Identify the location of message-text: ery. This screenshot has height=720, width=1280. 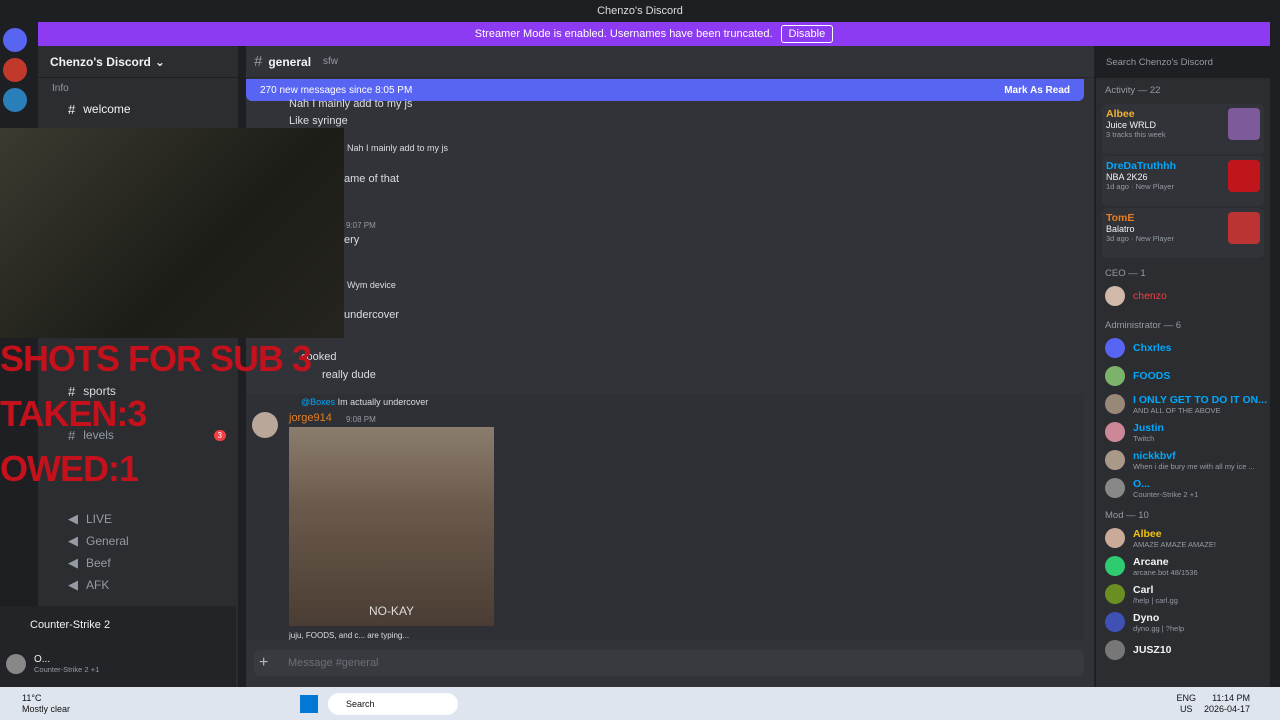
(352, 240).